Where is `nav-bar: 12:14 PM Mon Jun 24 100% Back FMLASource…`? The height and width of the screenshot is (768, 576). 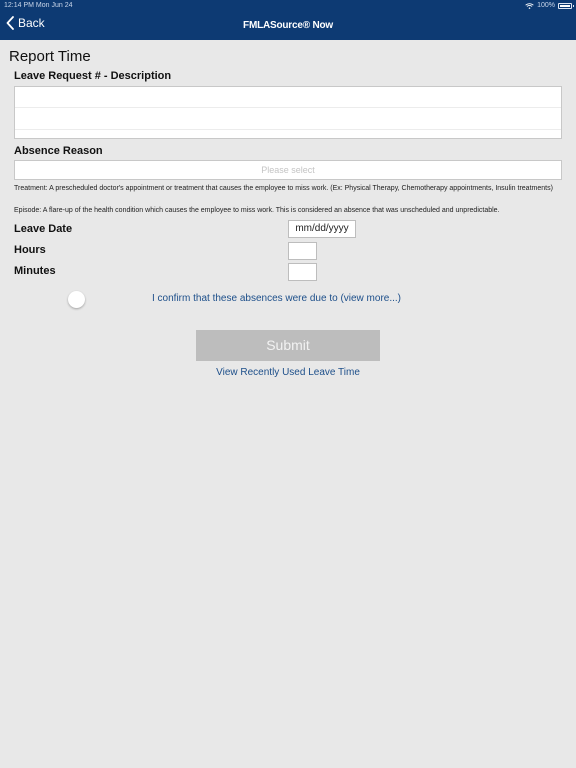
nav-bar: 12:14 PM Mon Jun 24 100% Back FMLASource… is located at coordinates (288, 20).